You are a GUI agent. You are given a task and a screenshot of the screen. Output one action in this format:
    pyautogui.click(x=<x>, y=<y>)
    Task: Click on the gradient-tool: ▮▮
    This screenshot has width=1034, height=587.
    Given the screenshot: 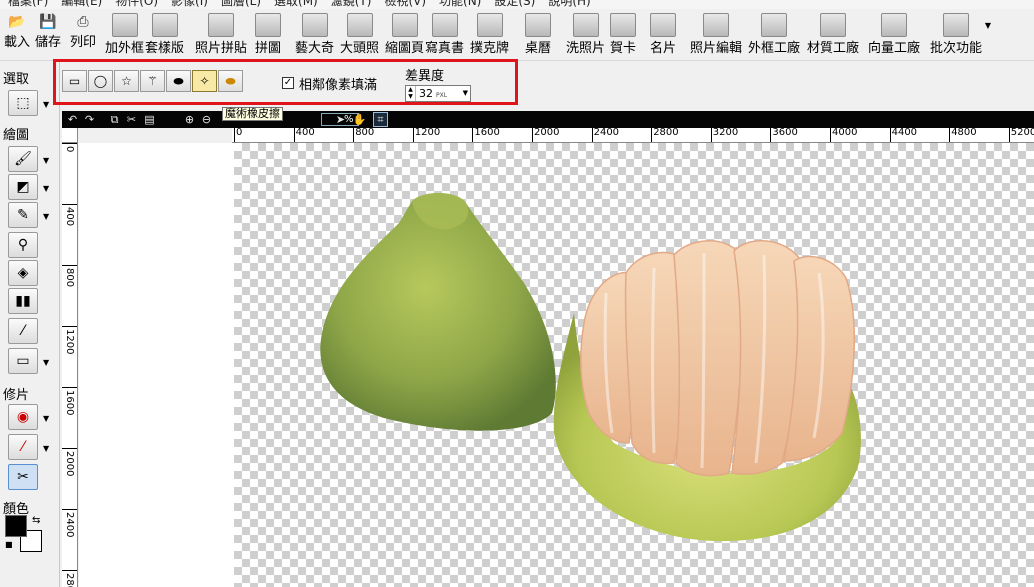 What is the action you would take?
    pyautogui.click(x=23, y=301)
    